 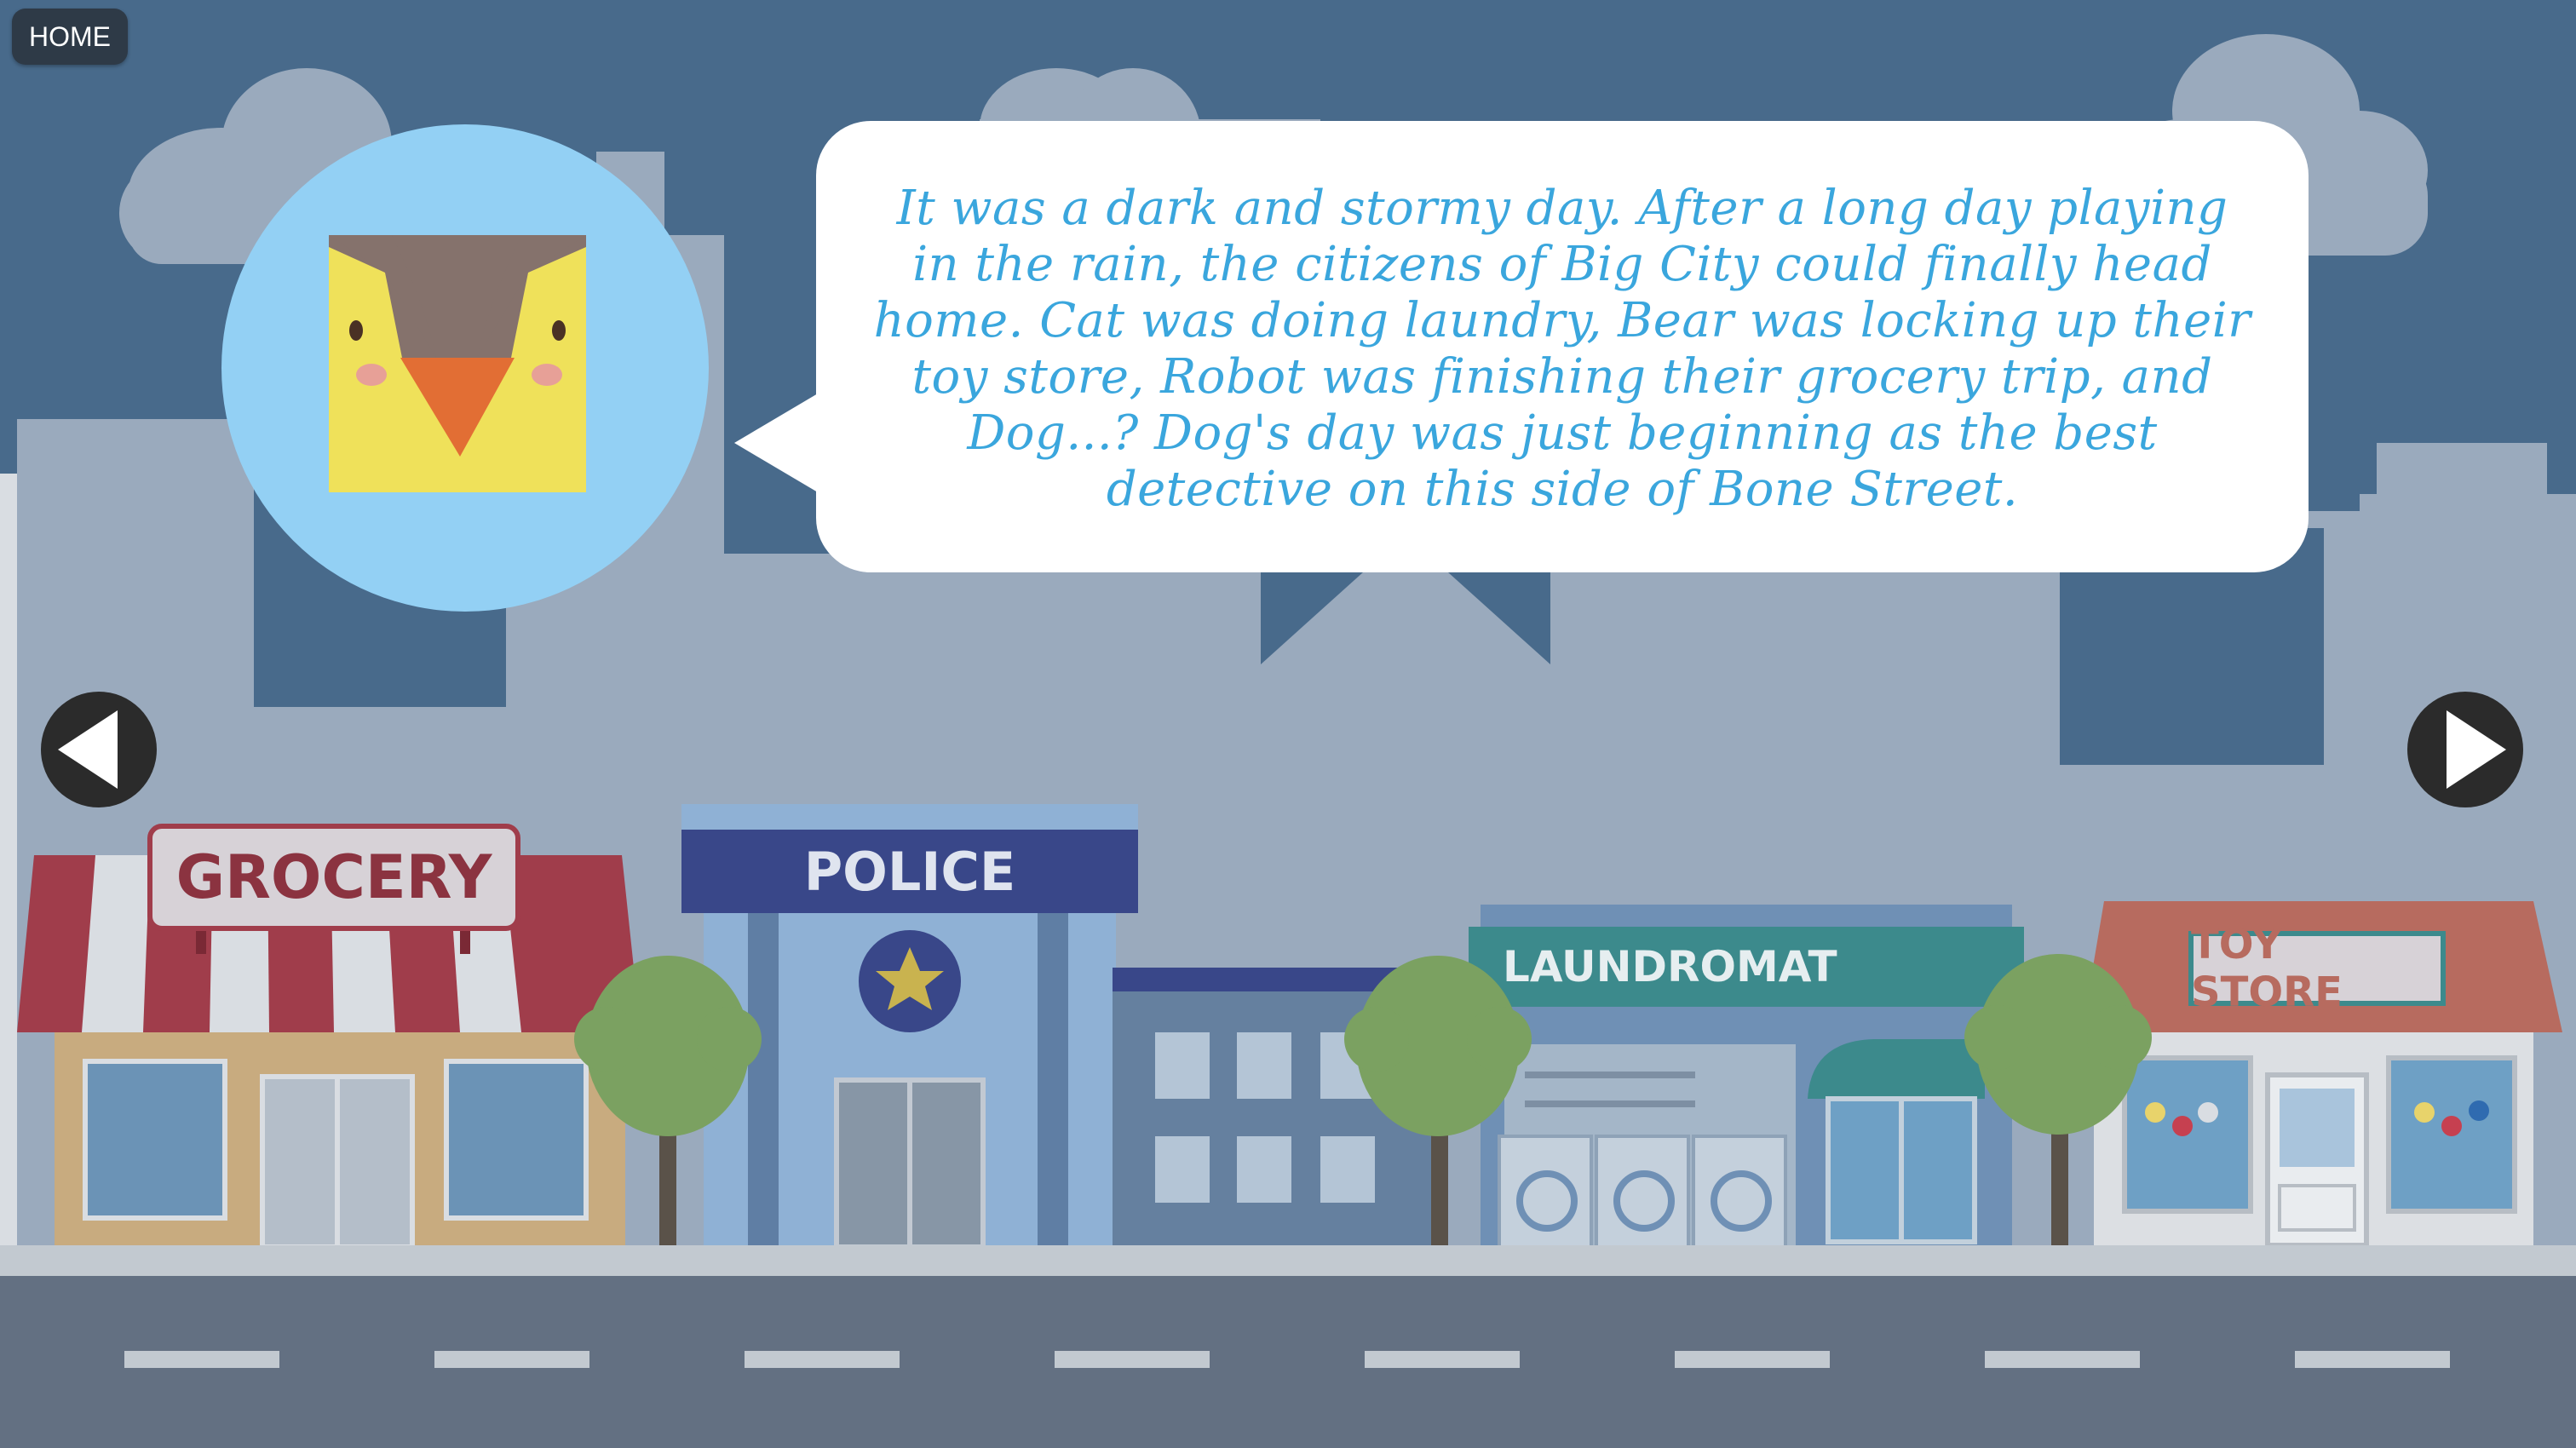 I want to click on laundromat-sign: LAUNDROMAT, so click(x=1670, y=967).